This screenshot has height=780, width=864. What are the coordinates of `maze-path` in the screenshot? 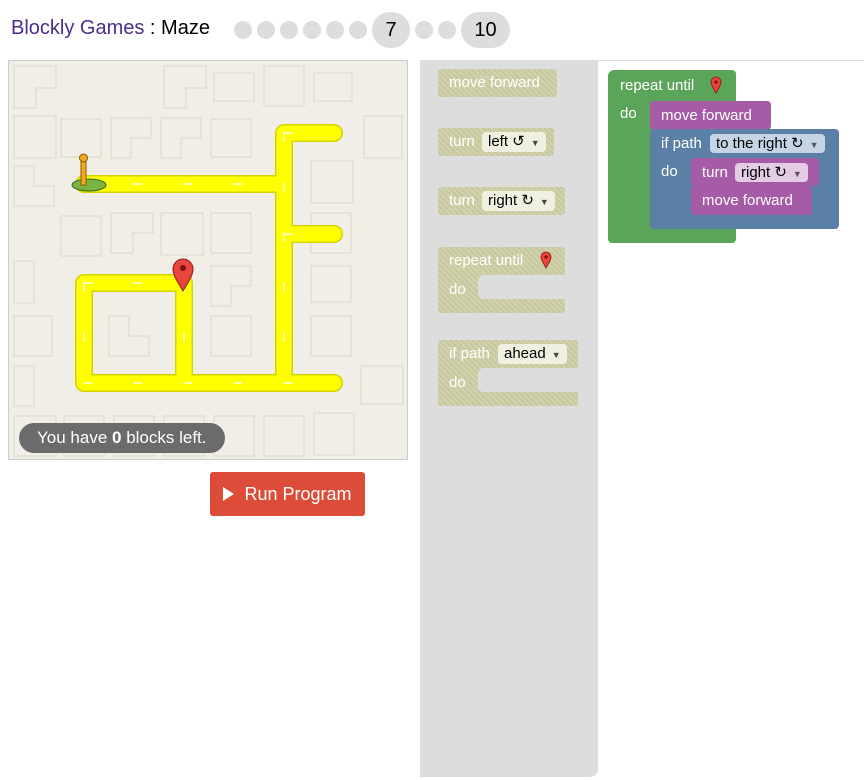 It's located at (209, 258).